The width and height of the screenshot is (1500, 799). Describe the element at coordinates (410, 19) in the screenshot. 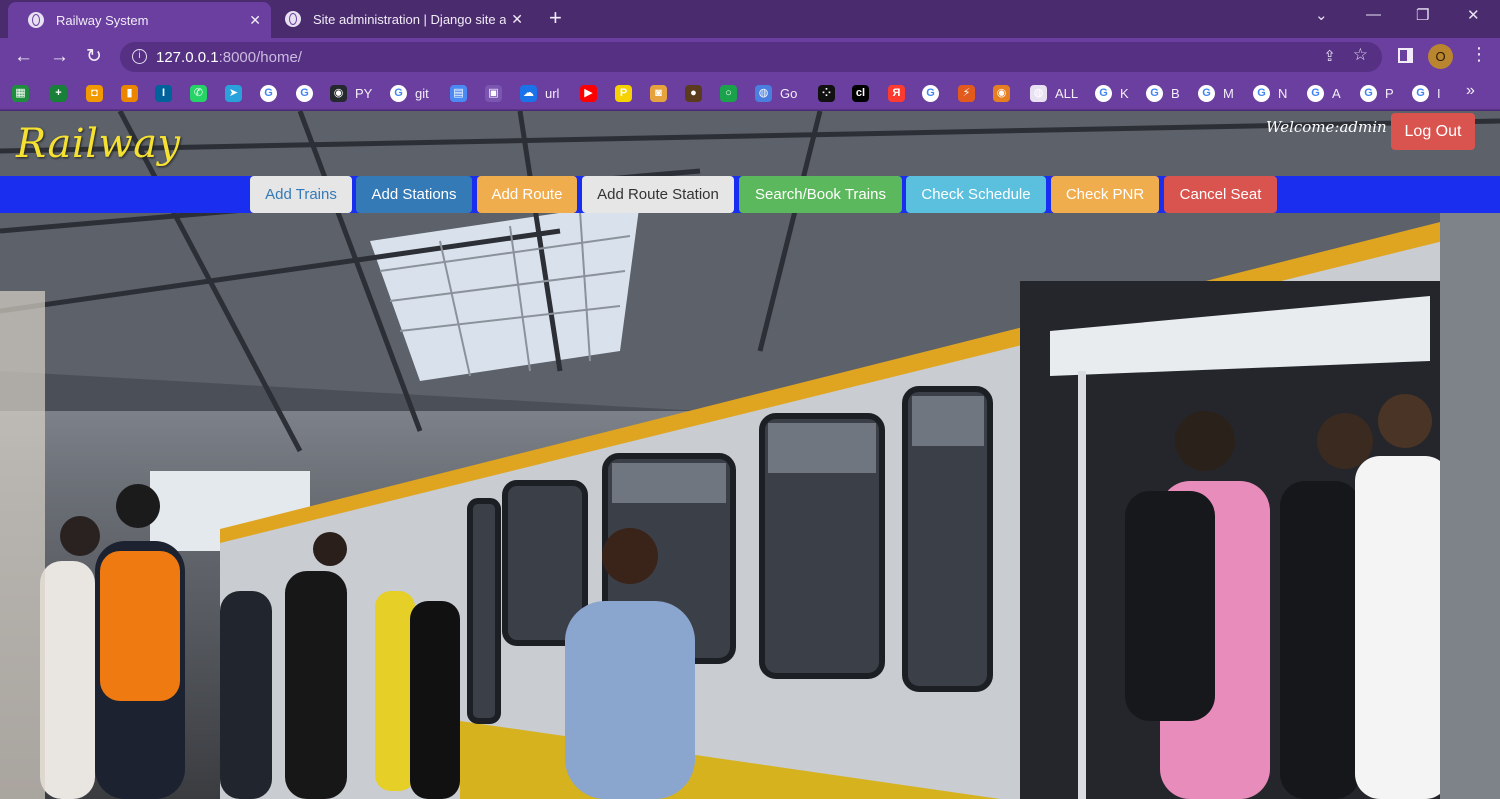

I see `tab-title: Site administration | Django site a` at that location.